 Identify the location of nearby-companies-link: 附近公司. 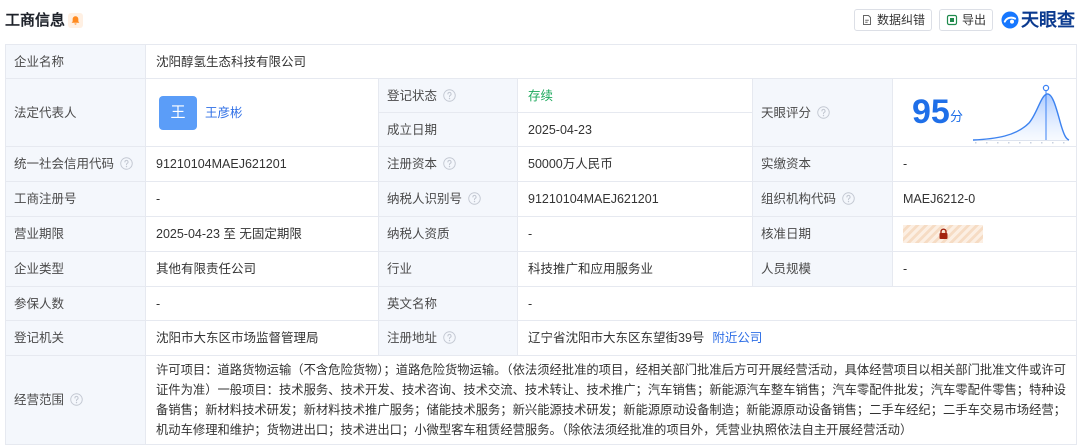
(737, 338).